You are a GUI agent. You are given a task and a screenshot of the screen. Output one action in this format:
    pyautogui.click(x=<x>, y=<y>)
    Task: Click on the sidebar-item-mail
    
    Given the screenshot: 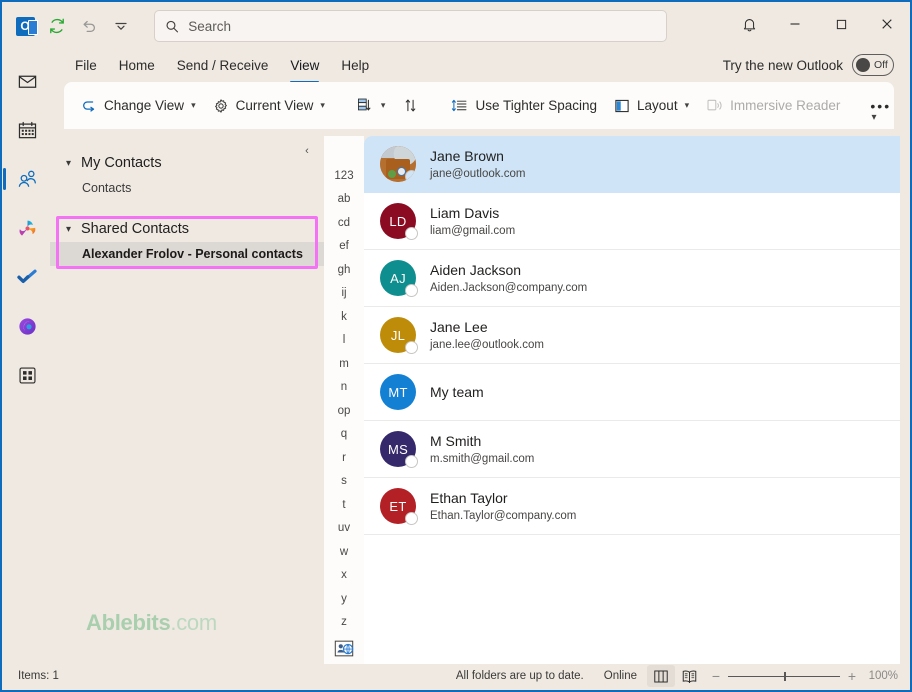 What is the action you would take?
    pyautogui.click(x=27, y=81)
    